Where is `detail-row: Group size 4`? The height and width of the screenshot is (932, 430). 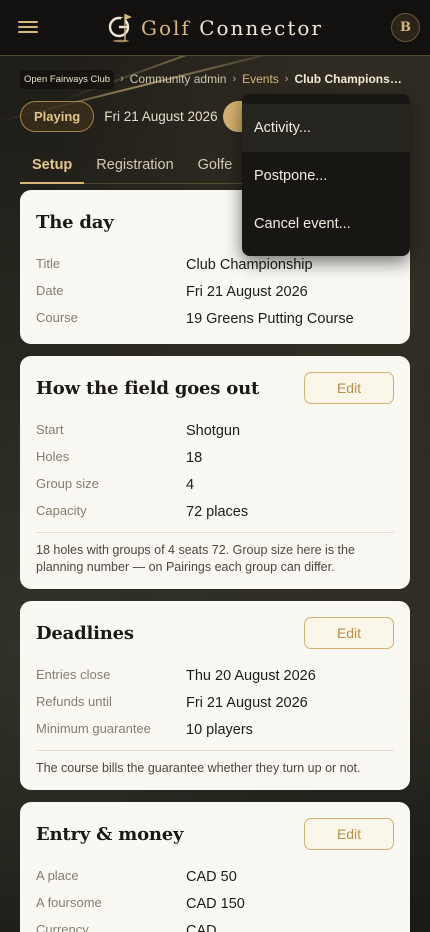 detail-row: Group size 4 is located at coordinates (215, 487).